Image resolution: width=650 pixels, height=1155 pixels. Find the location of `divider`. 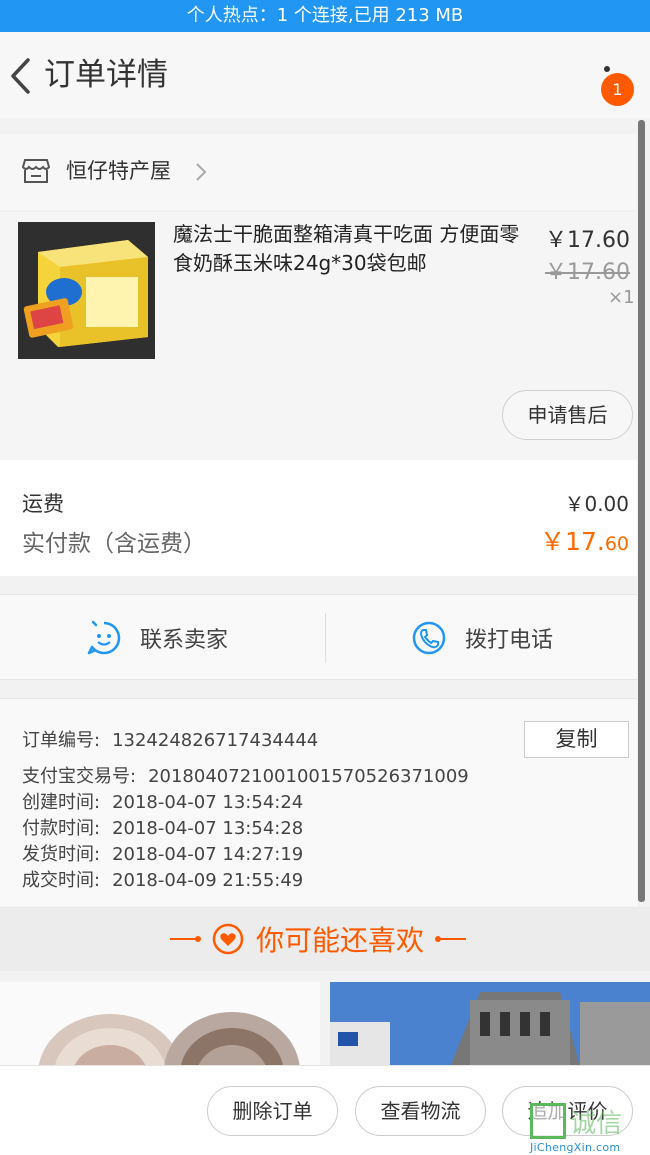

divider is located at coordinates (325, 638).